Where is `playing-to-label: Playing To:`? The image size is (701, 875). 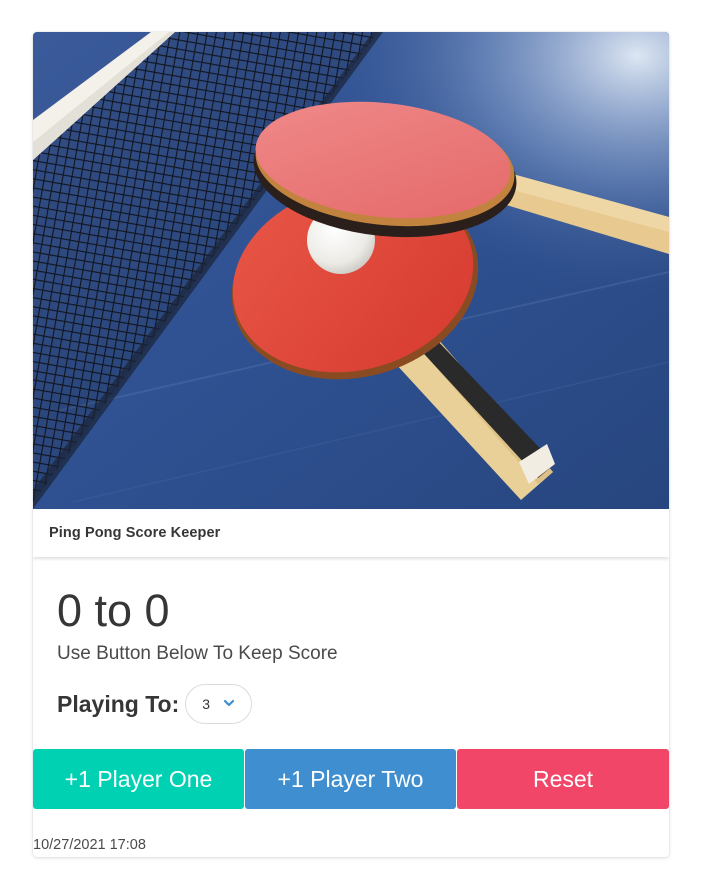 playing-to-label: Playing To: is located at coordinates (118, 703).